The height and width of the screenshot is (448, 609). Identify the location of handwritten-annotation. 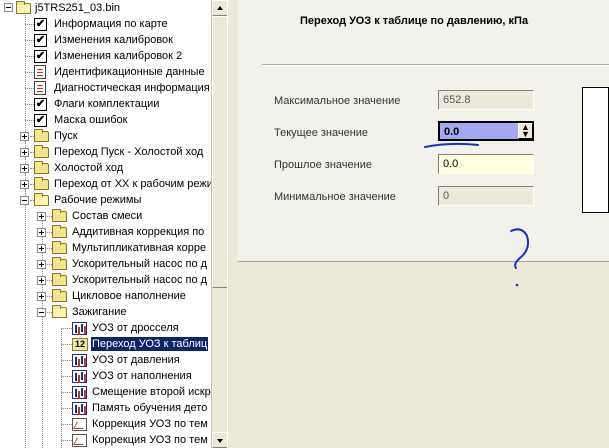
(477, 214).